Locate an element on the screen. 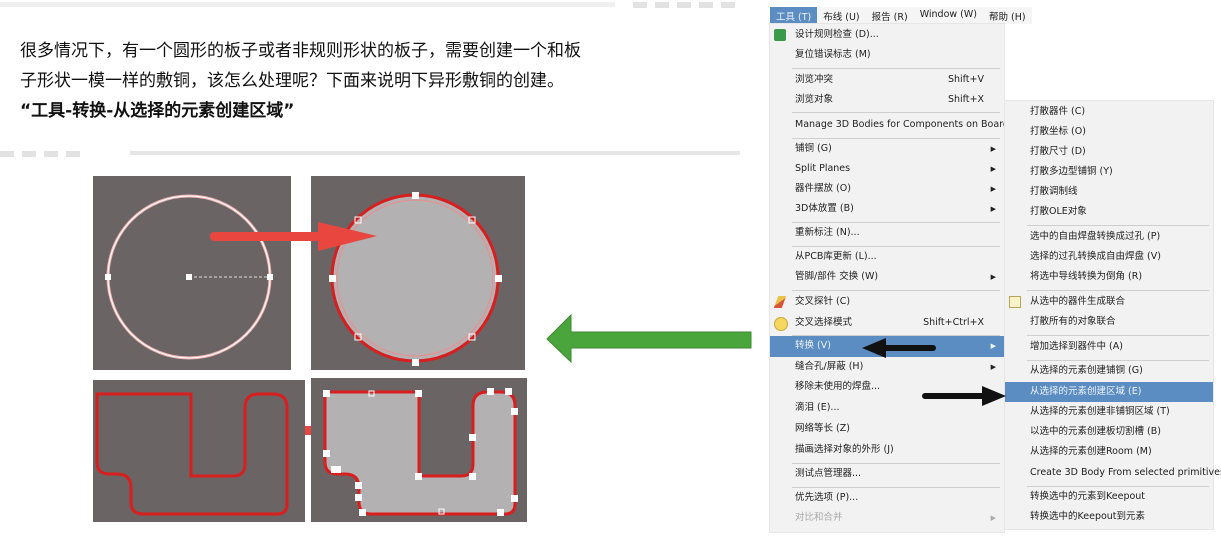  menu-item-via-stitching-shielding: 缝合孔/屏蔽 (H) ▶ is located at coordinates (887, 367).